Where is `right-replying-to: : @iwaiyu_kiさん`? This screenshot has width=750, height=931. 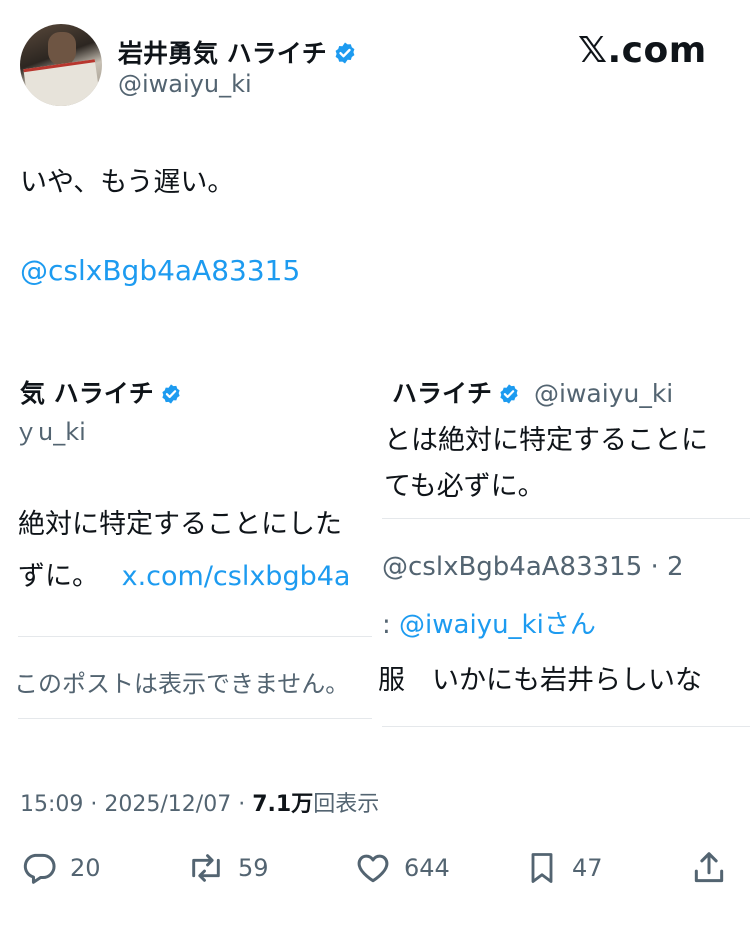
right-replying-to: : @iwaiyu_kiさん is located at coordinates (489, 622).